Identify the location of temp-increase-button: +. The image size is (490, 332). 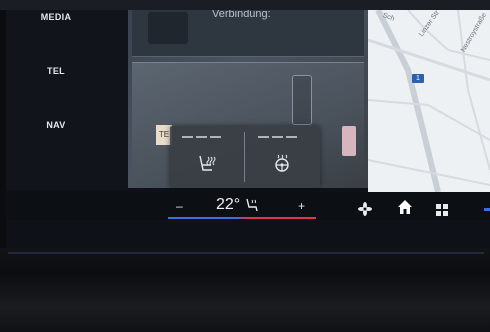
(301, 206).